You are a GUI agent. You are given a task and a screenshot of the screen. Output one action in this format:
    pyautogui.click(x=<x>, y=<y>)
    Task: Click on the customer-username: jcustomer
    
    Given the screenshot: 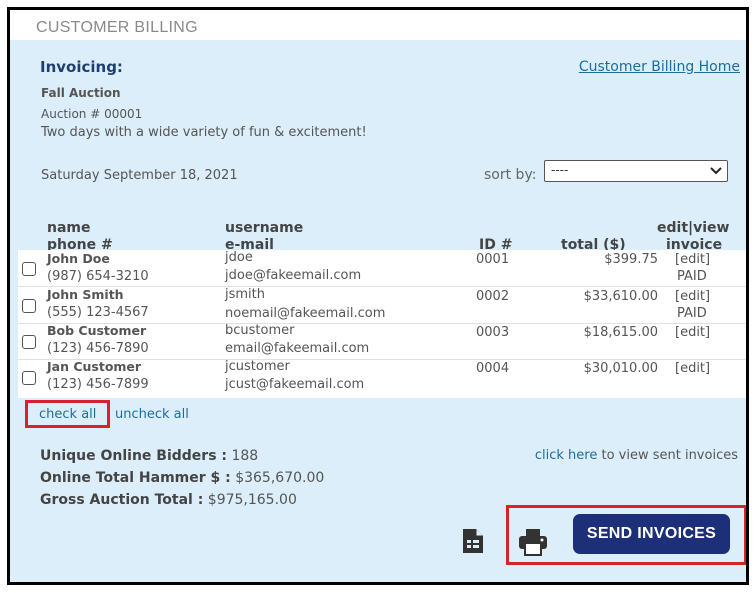 What is the action you would take?
    pyautogui.click(x=257, y=366)
    